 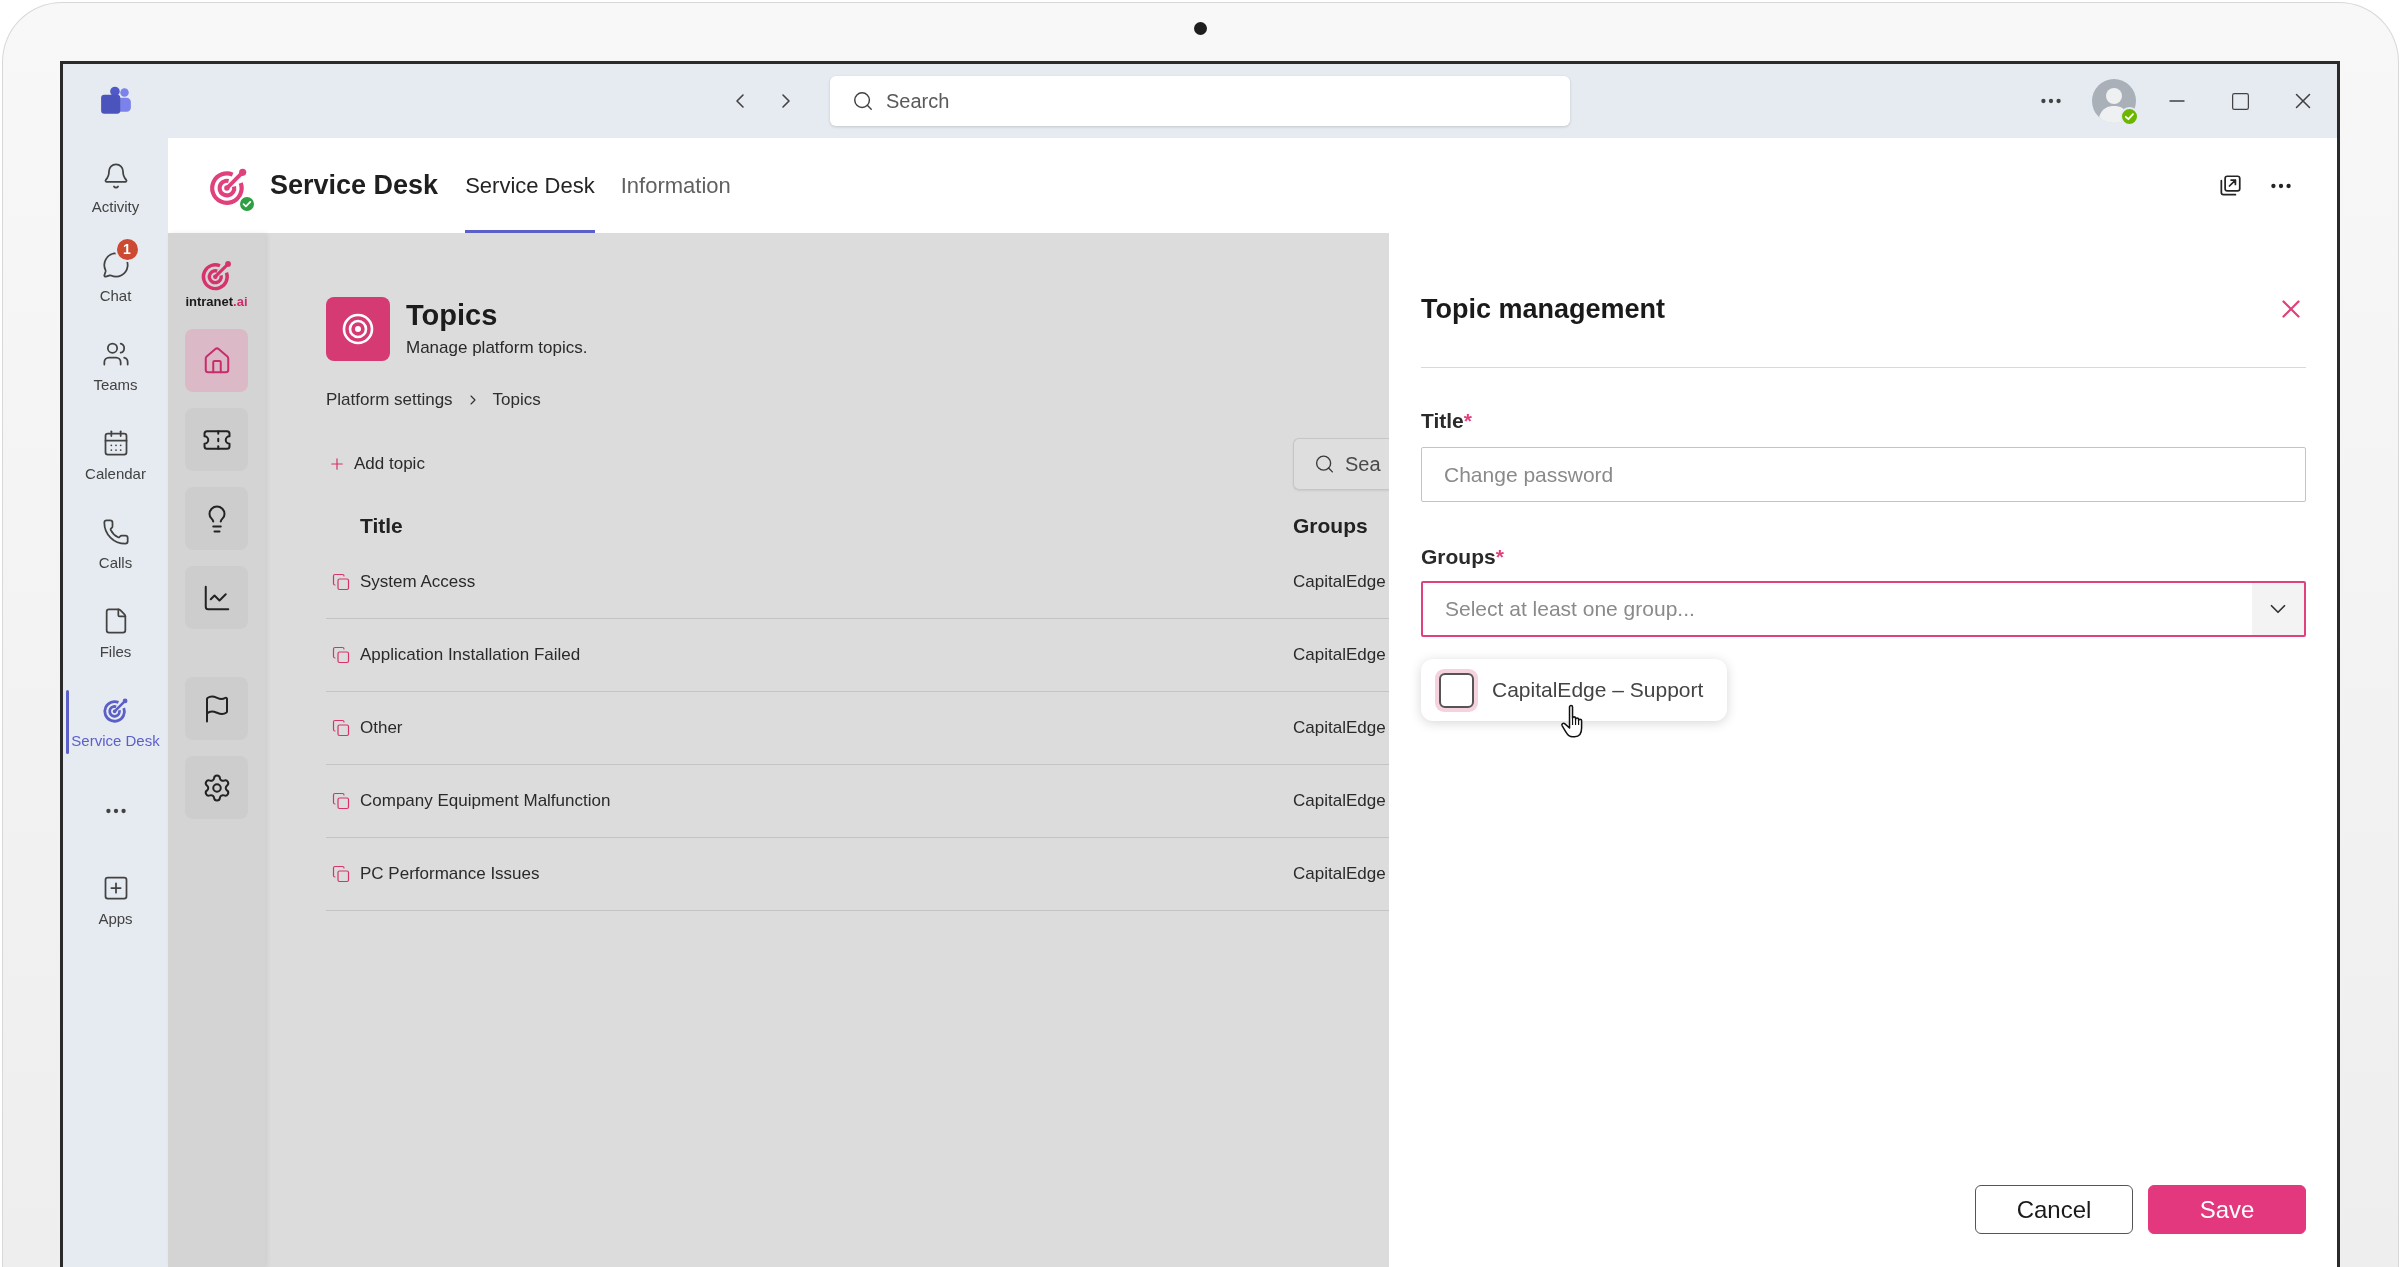 What do you see at coordinates (2227, 1209) in the screenshot?
I see `save-button: Save` at bounding box center [2227, 1209].